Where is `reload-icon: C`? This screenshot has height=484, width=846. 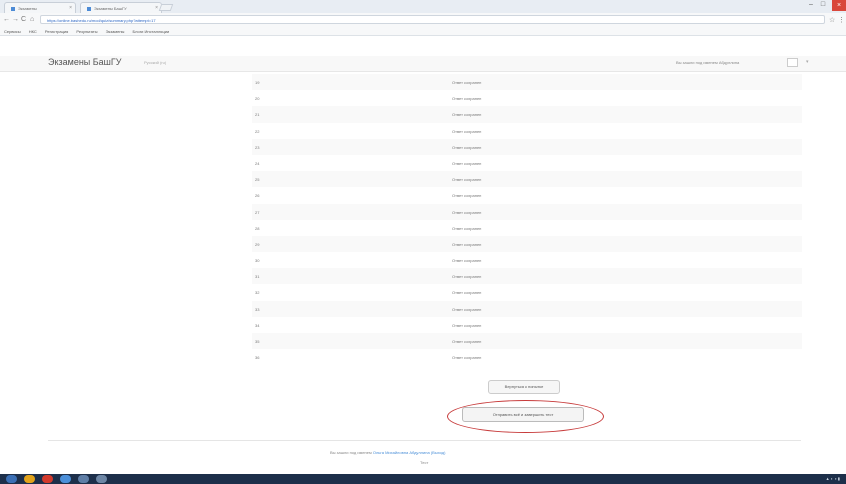
reload-icon: C is located at coordinates (23, 19).